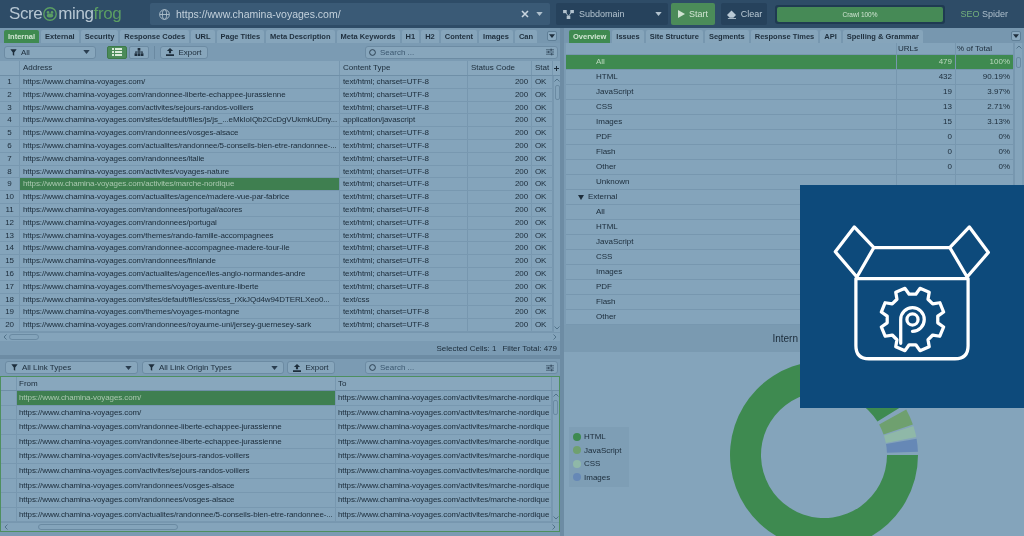 The image size is (1024, 536). Describe the element at coordinates (180, 171) in the screenshot. I see `table-cell: https://www.chamina-voyages.com/activites/voyages-nature` at that location.